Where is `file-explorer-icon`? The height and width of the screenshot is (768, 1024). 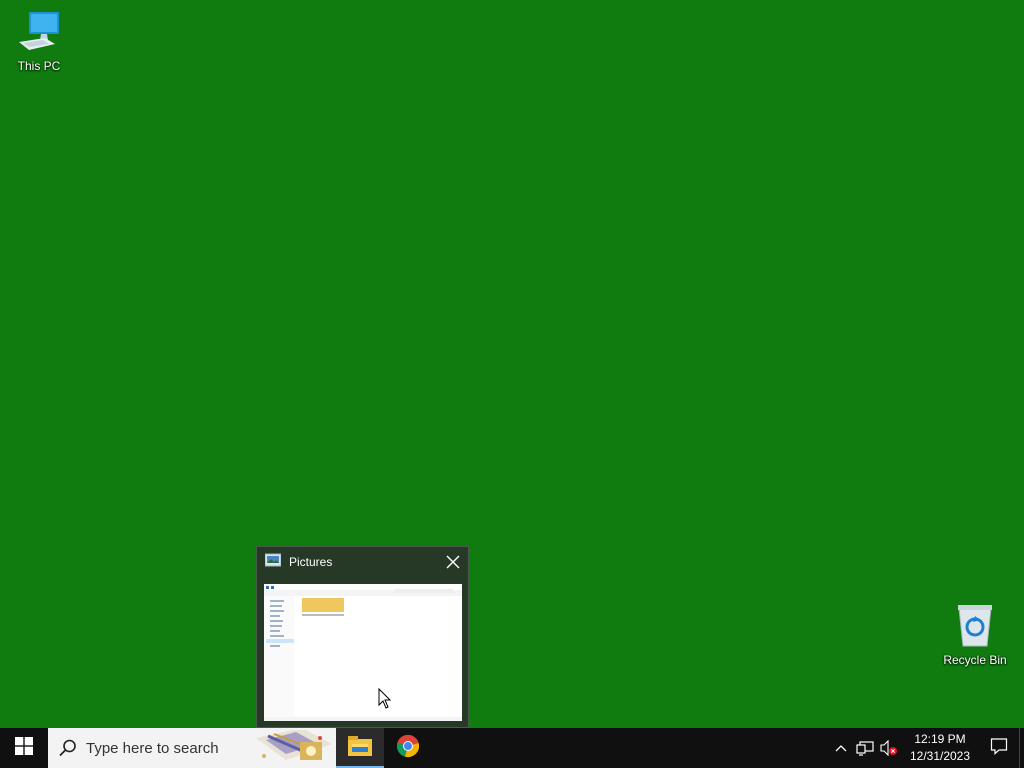
file-explorer-icon is located at coordinates (360, 748).